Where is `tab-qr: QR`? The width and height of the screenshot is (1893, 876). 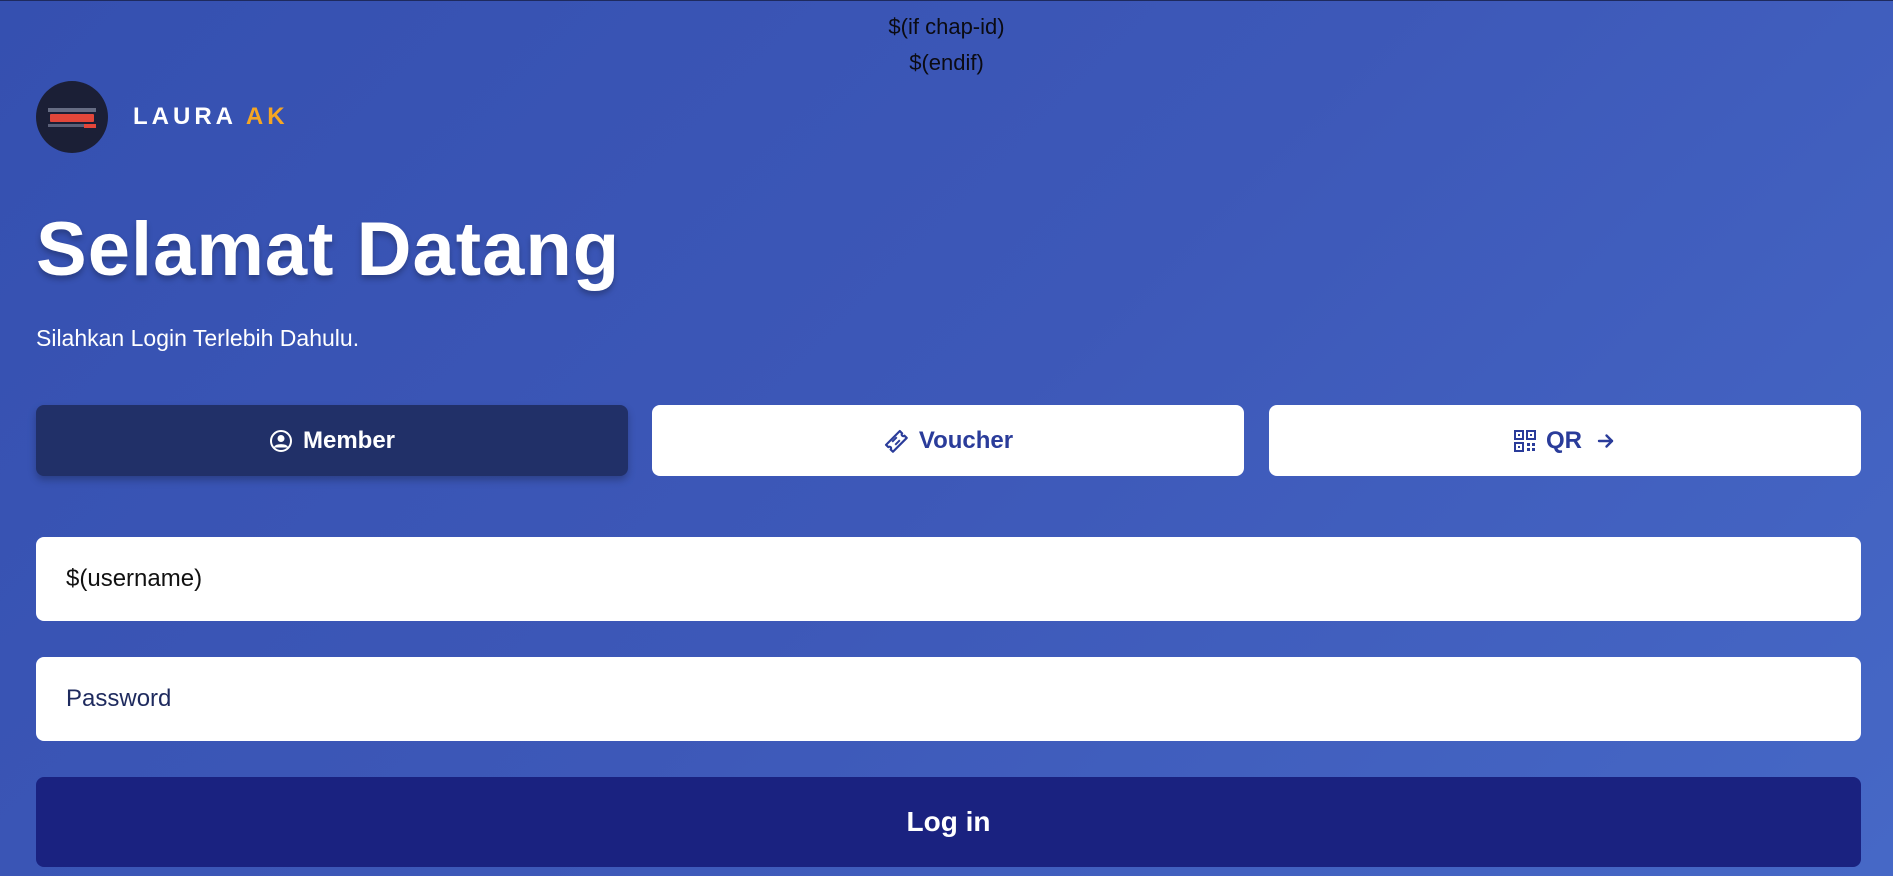 tab-qr: QR is located at coordinates (1565, 440).